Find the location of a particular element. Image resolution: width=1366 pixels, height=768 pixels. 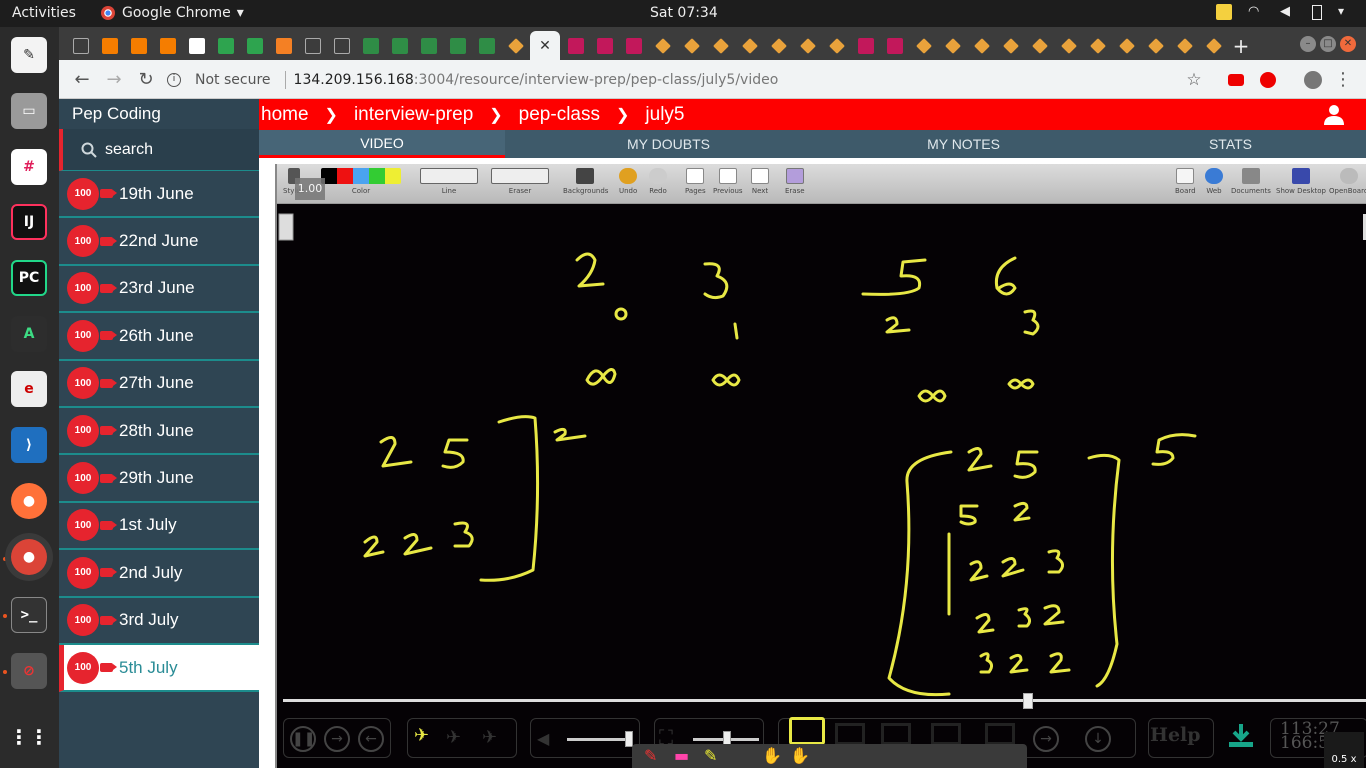

menu-kebab-icon: ⋮ is located at coordinates (1343, 80).